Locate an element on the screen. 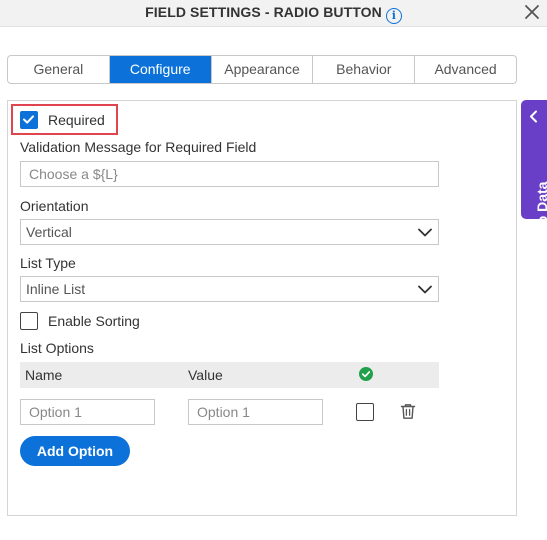 The height and width of the screenshot is (540, 547). validation-message-input is located at coordinates (229, 174).